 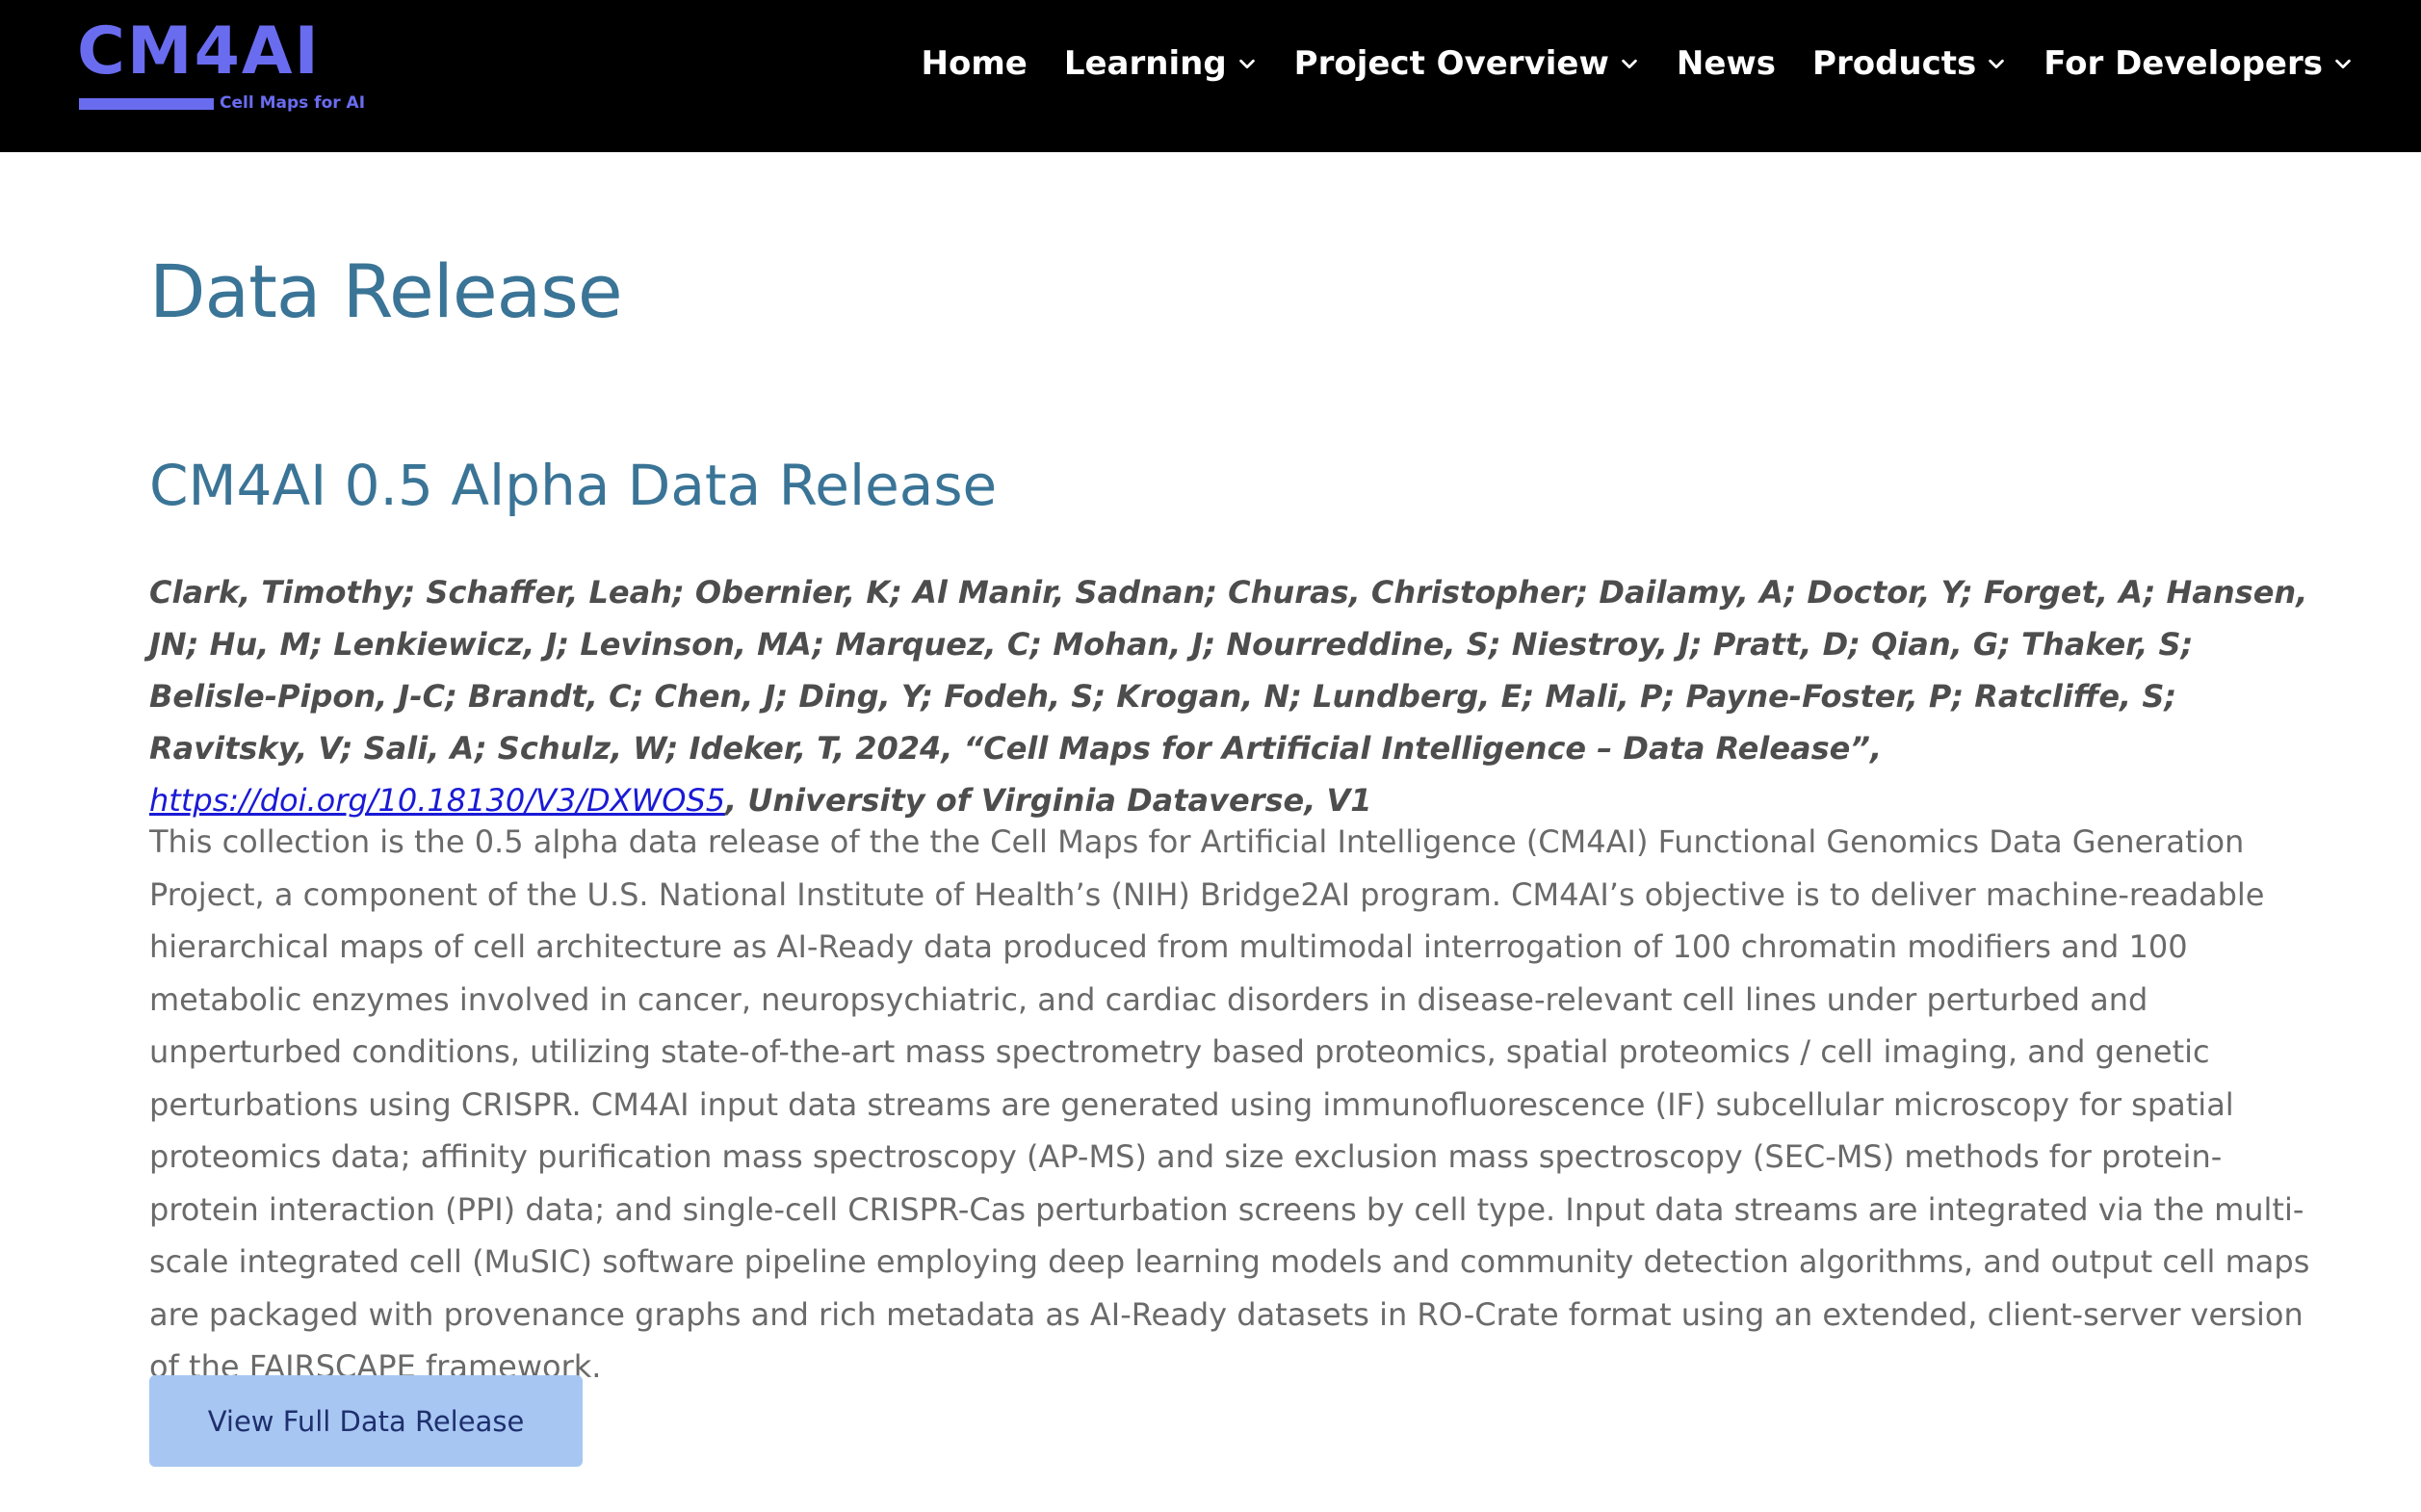 What do you see at coordinates (1451, 63) in the screenshot?
I see `nav-project-overview-label: Project Overview` at bounding box center [1451, 63].